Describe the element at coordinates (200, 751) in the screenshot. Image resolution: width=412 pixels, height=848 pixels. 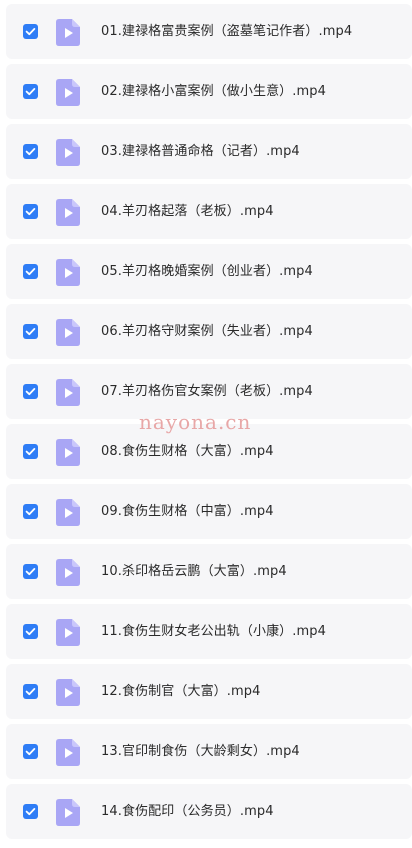
I see `file-name: 13.官印制食伤（大龄剩女）.mp4` at that location.